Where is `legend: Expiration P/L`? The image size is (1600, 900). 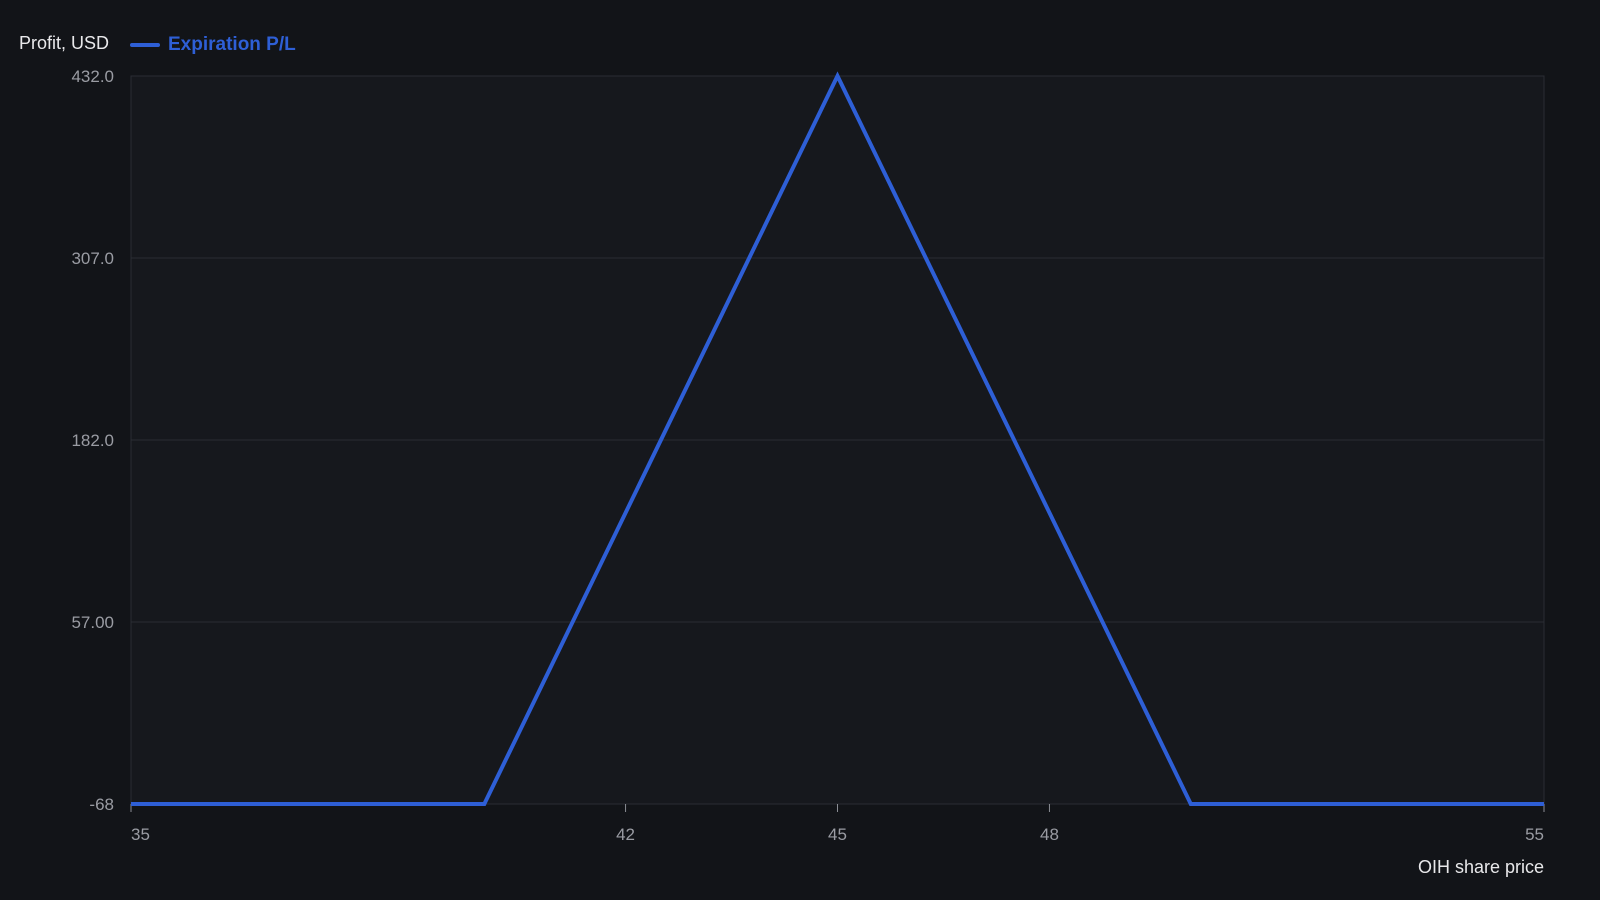
legend: Expiration P/L is located at coordinates (213, 45).